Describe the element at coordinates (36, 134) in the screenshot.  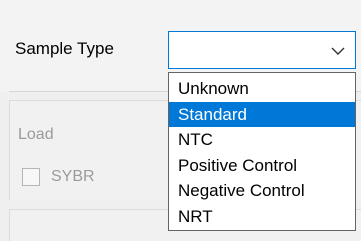
I see `load-label: Load` at that location.